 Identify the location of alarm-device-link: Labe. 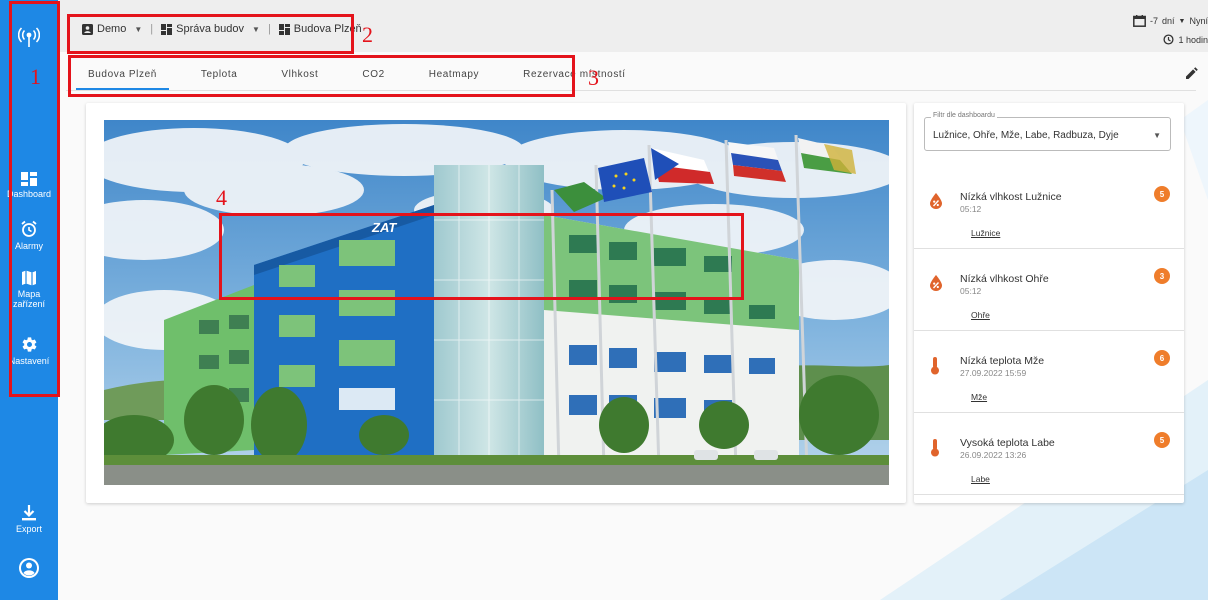
(980, 479).